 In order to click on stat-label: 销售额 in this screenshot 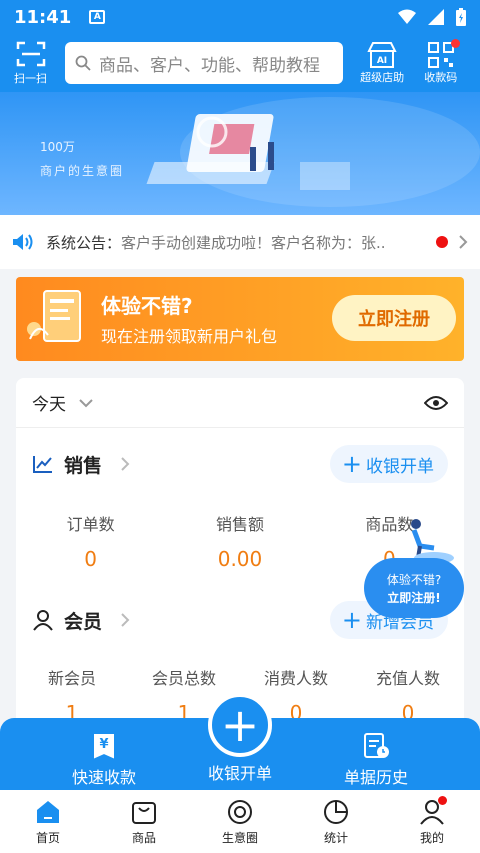, I will do `click(239, 524)`.